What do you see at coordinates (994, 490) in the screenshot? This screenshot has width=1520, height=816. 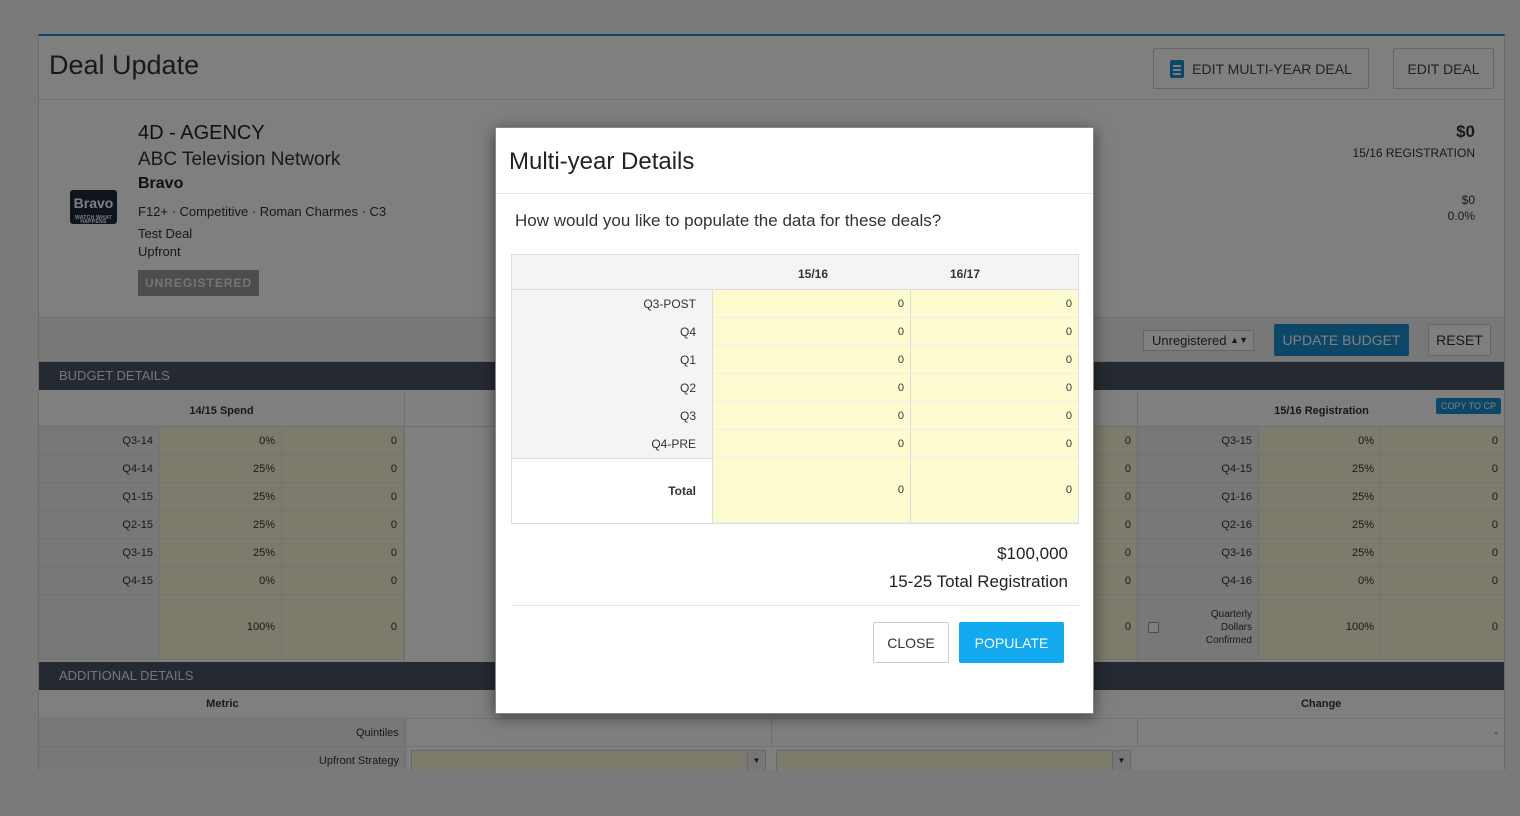 I see `total-value-1617: 0` at bounding box center [994, 490].